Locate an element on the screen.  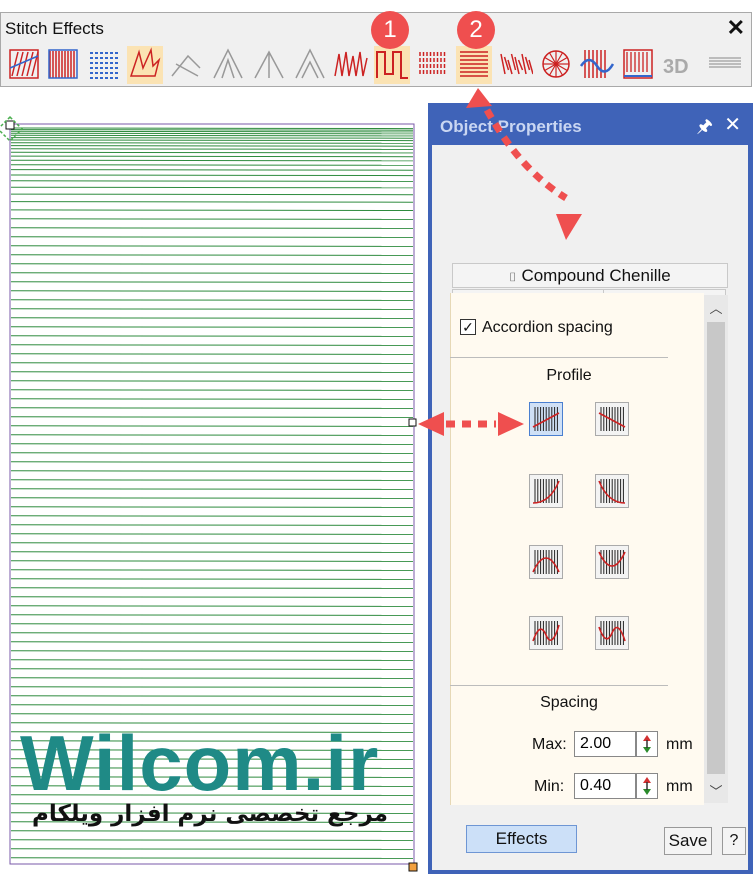
3d-tool-icon: 3D is located at coordinates (676, 67).